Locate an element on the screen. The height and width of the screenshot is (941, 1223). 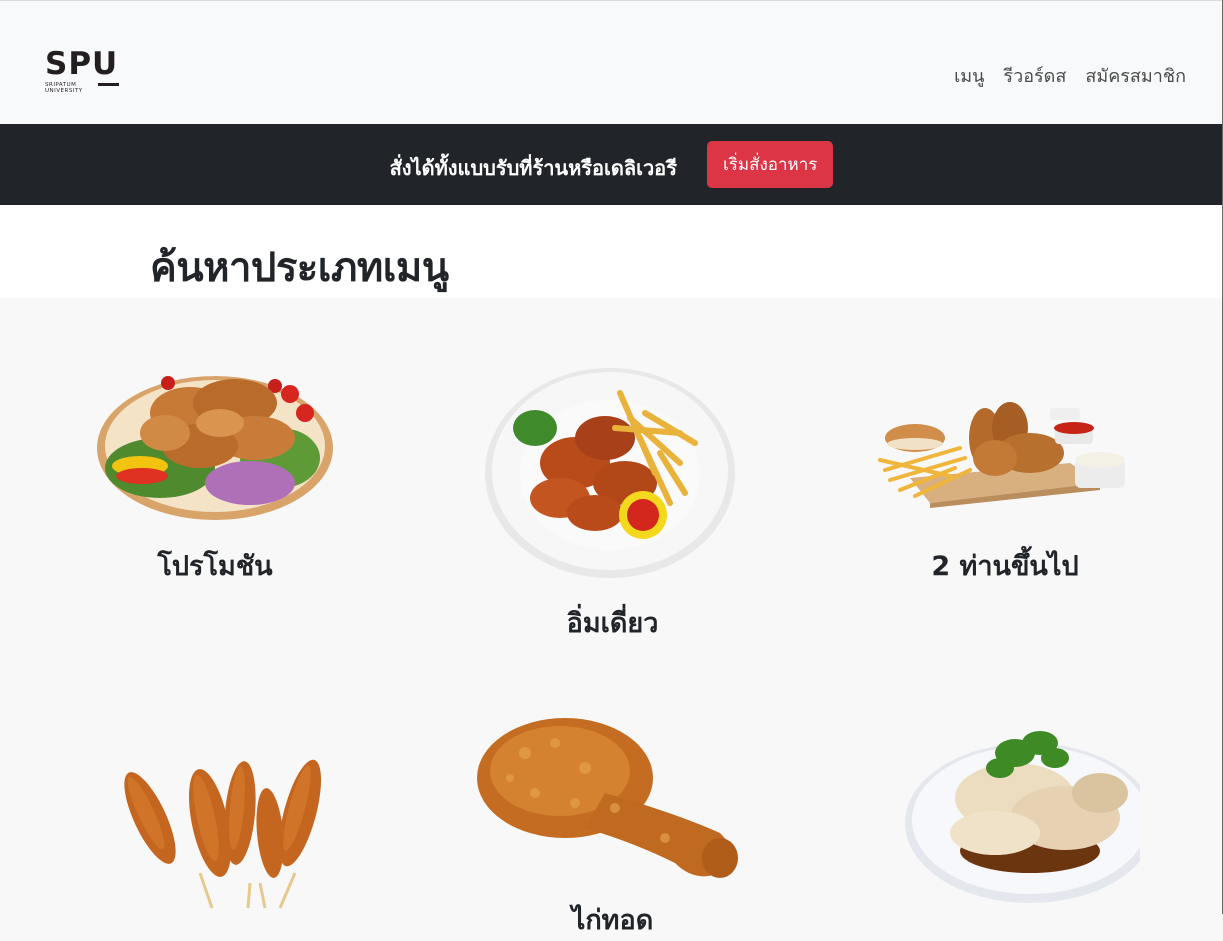
nav-link-rewards: รีวอร์ดส is located at coordinates (1034, 75).